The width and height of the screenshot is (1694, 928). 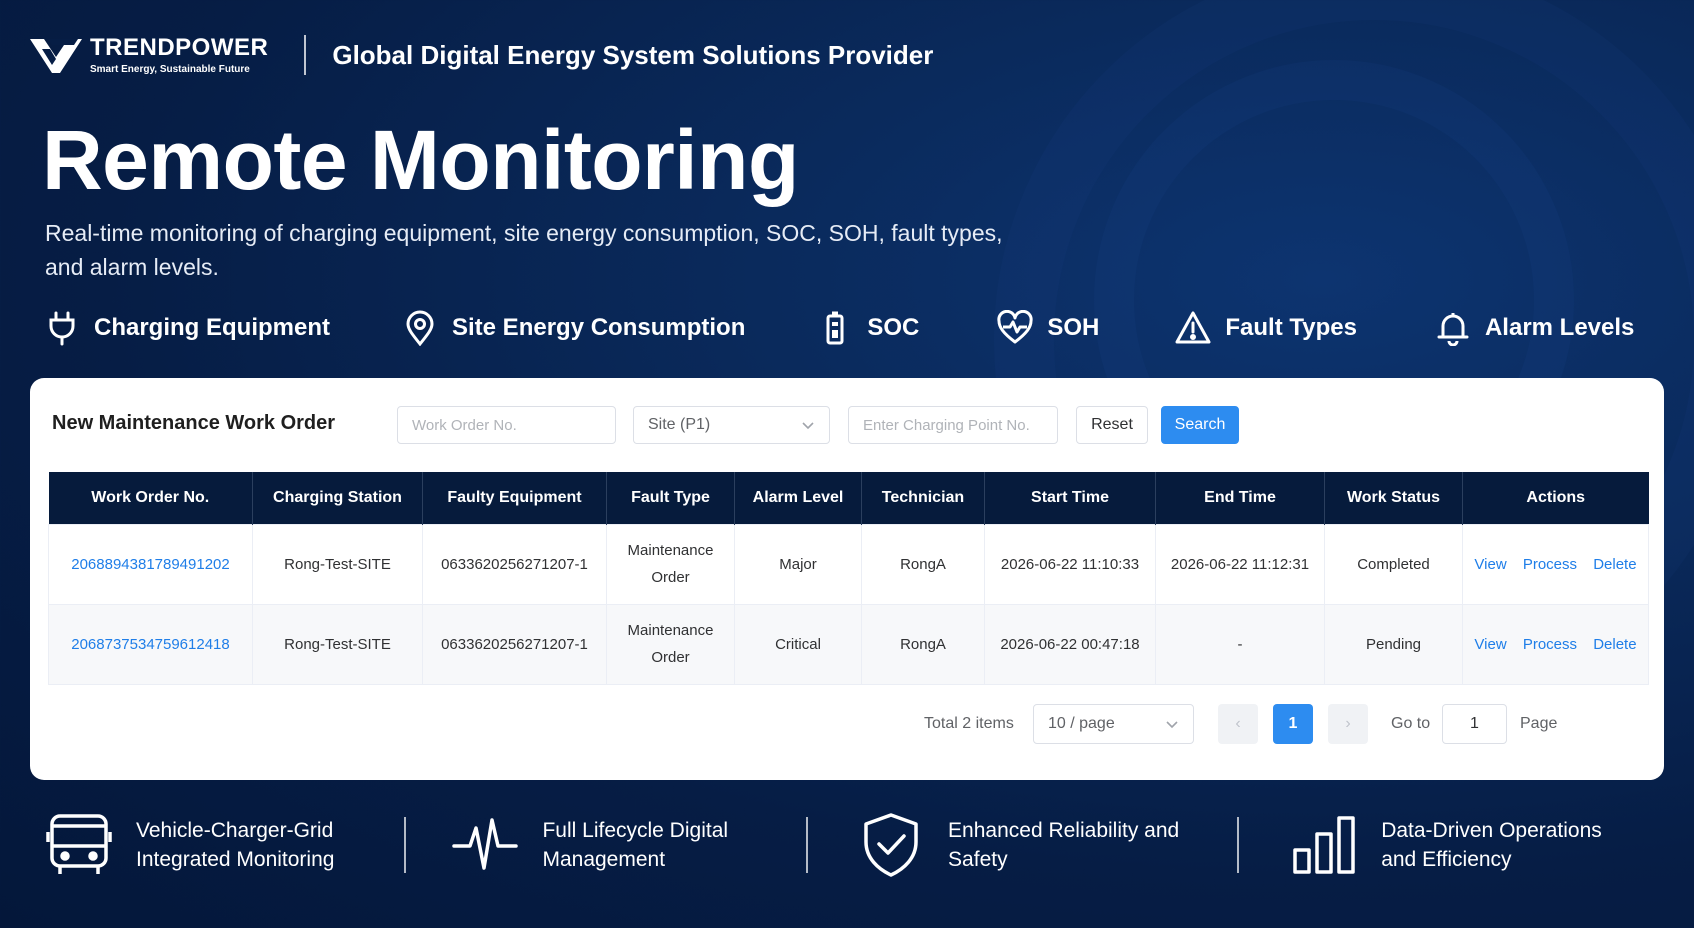 I want to click on feature-label: SOC, so click(x=893, y=327).